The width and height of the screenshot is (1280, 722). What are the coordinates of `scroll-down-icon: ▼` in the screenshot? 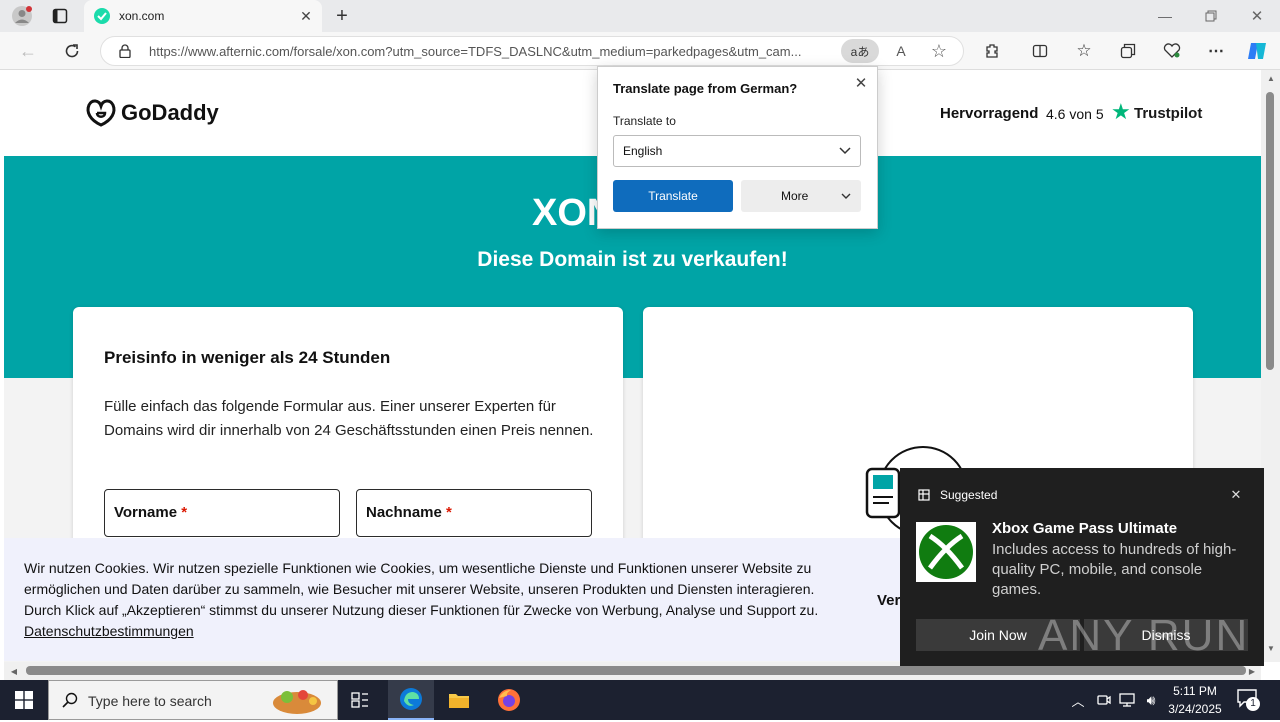 It's located at (1271, 648).